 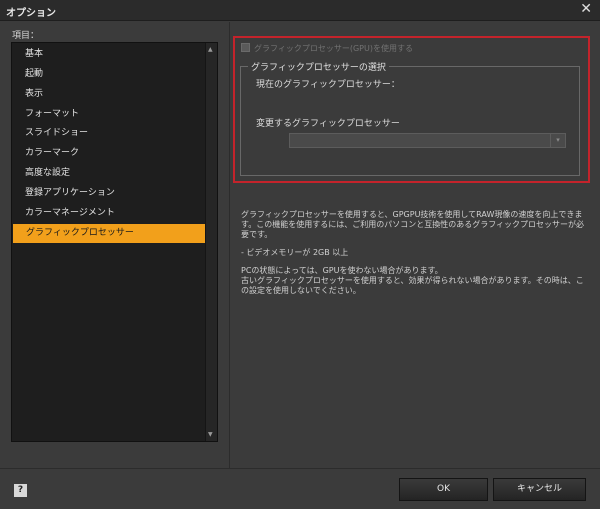 I want to click on list-scrollbar: ▲ ▼, so click(x=211, y=242).